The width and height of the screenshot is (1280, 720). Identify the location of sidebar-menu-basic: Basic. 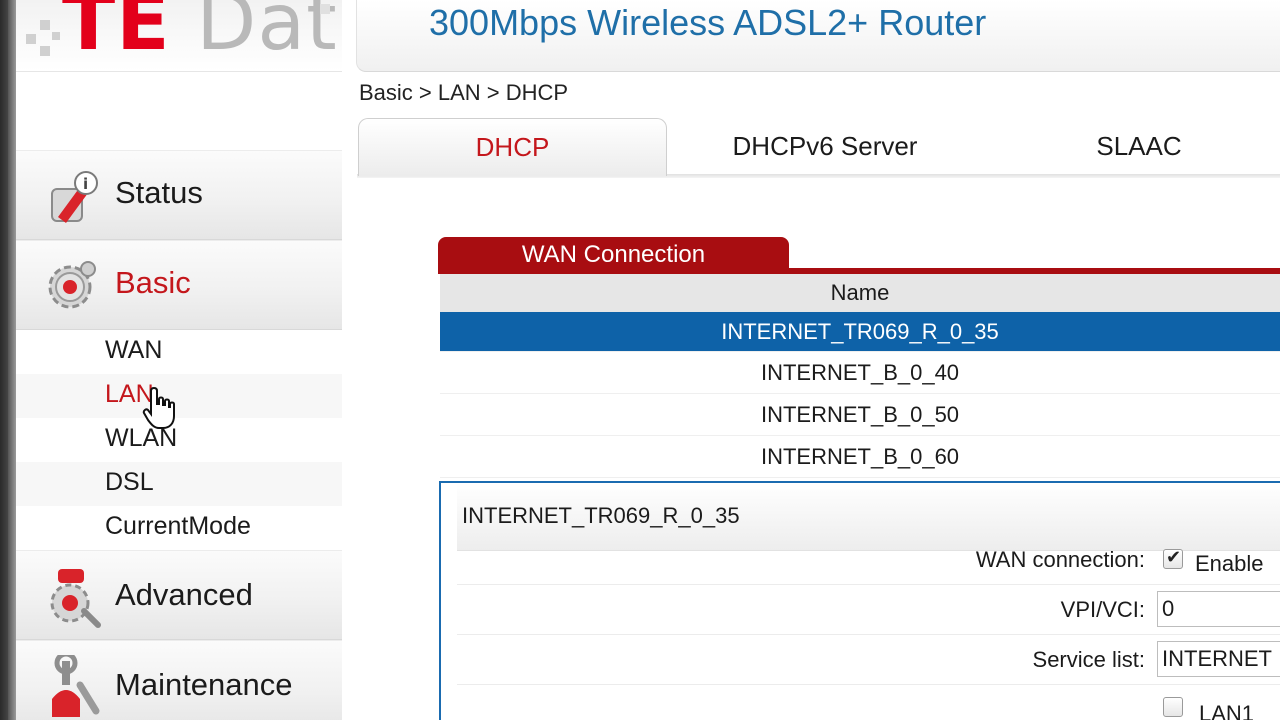
(179, 285).